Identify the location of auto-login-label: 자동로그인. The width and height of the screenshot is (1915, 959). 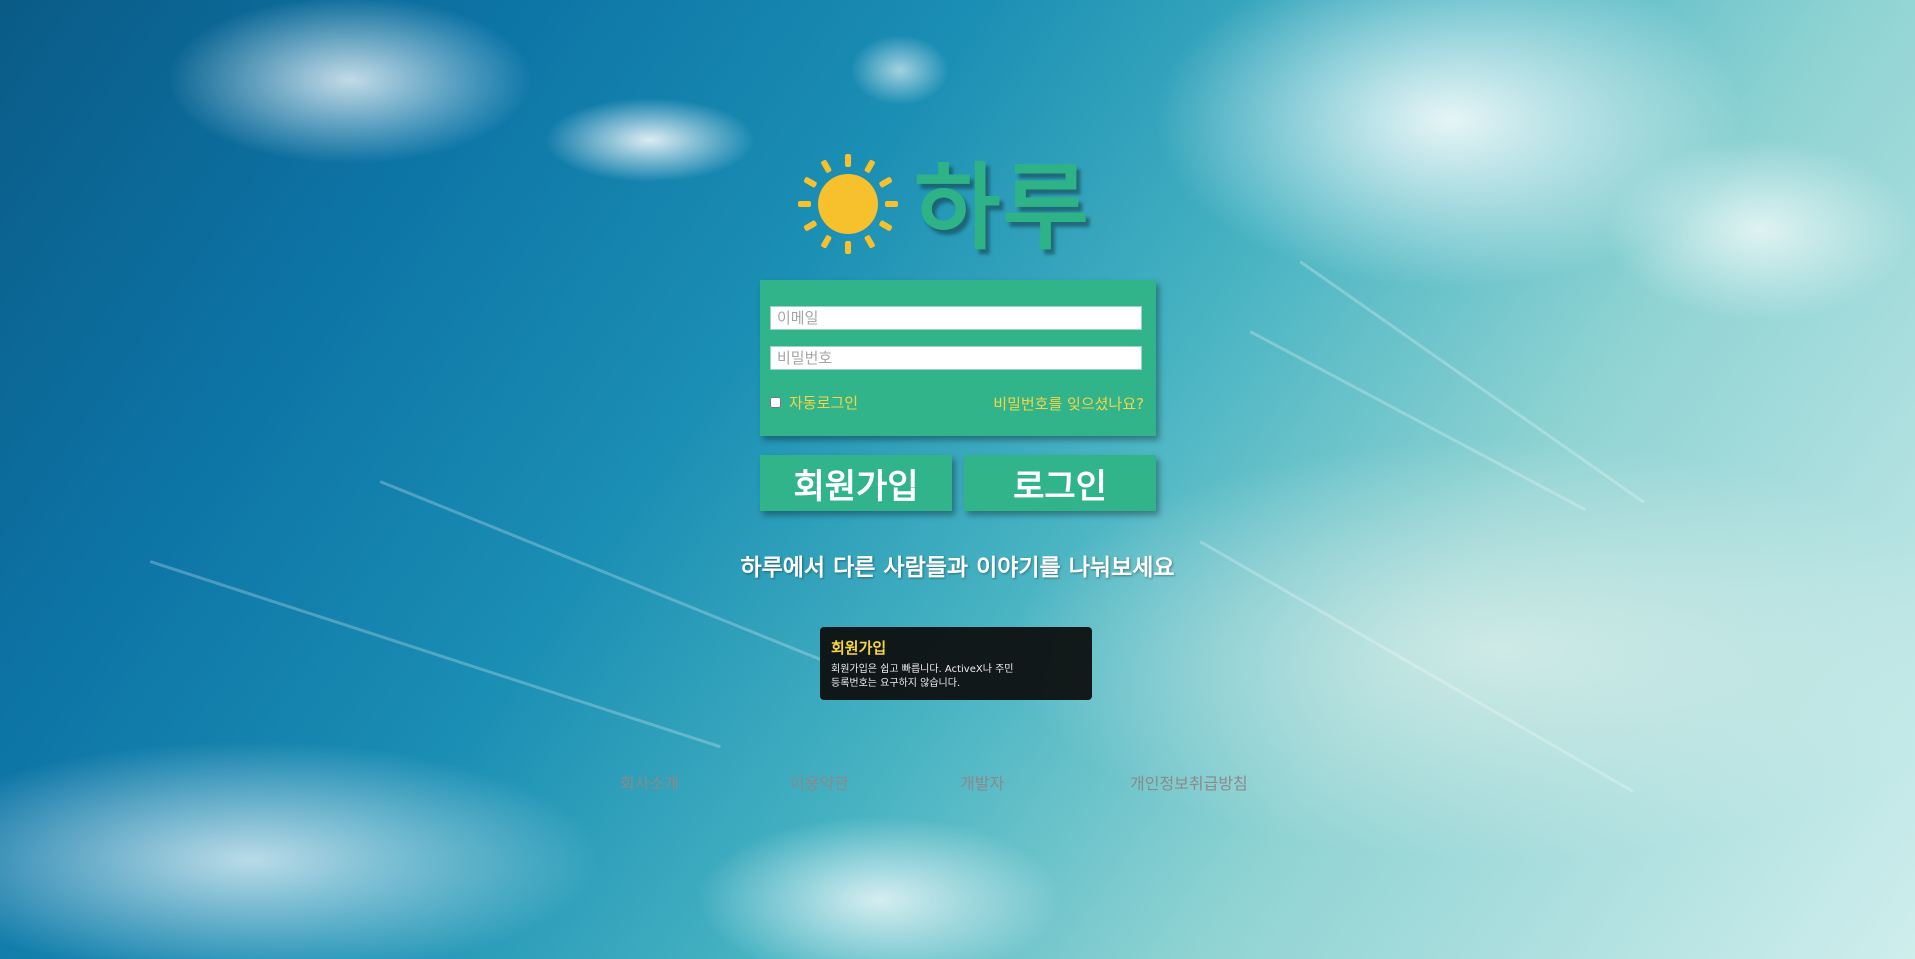
(824, 403).